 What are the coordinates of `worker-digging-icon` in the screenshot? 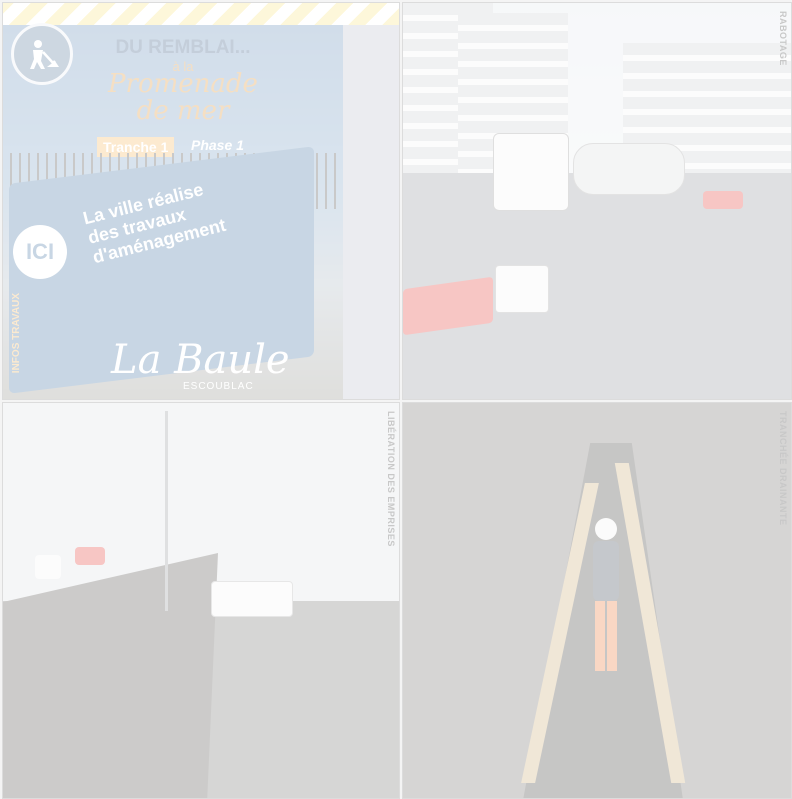 It's located at (42, 54).